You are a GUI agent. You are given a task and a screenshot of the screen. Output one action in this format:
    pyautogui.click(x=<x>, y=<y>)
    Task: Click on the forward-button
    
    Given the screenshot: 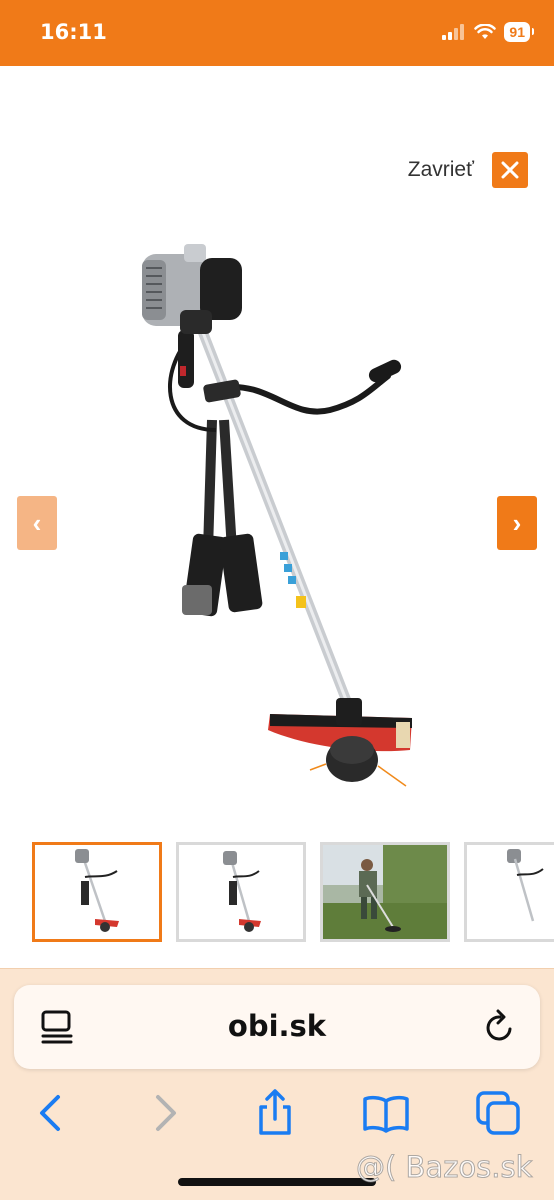 What is the action you would take?
    pyautogui.click(x=166, y=1113)
    